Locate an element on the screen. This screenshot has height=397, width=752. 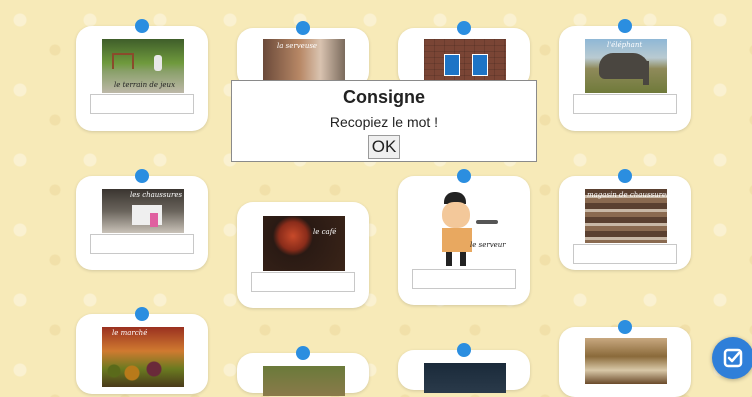
card-chaussures: les chaussures is located at coordinates (142, 219).